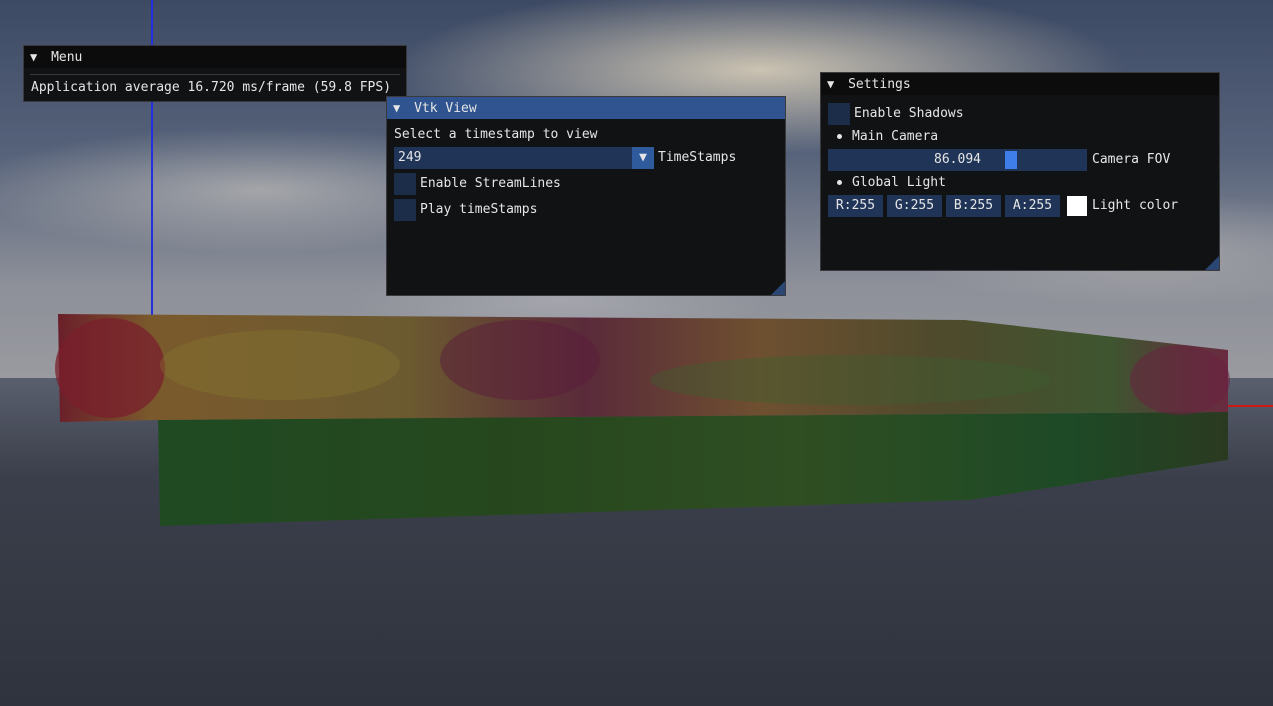 The width and height of the screenshot is (1273, 706). I want to click on play-timestamps-checkbox, so click(405, 210).